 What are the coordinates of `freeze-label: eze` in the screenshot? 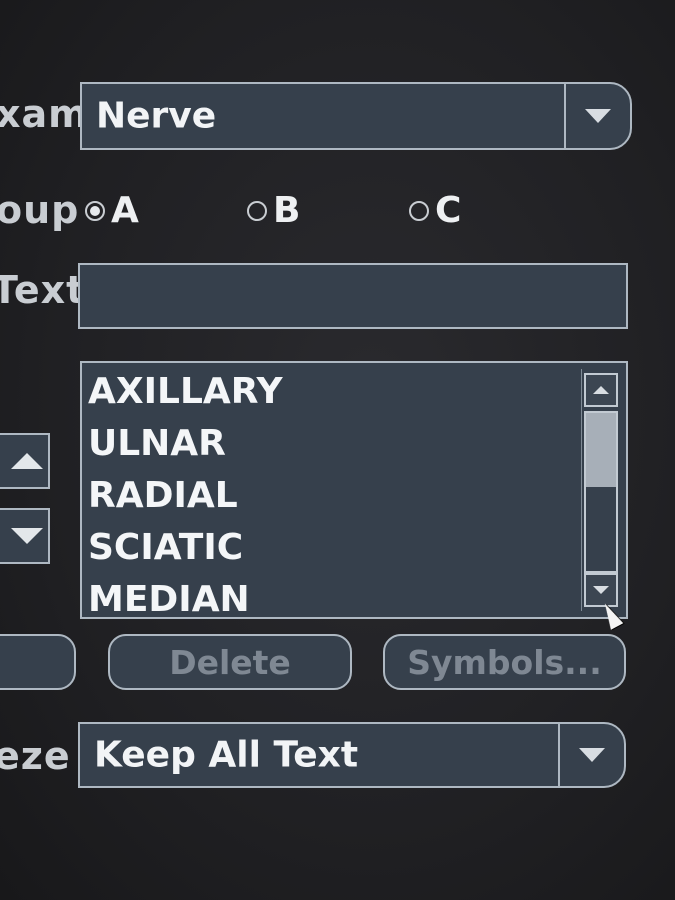 It's located at (35, 756).